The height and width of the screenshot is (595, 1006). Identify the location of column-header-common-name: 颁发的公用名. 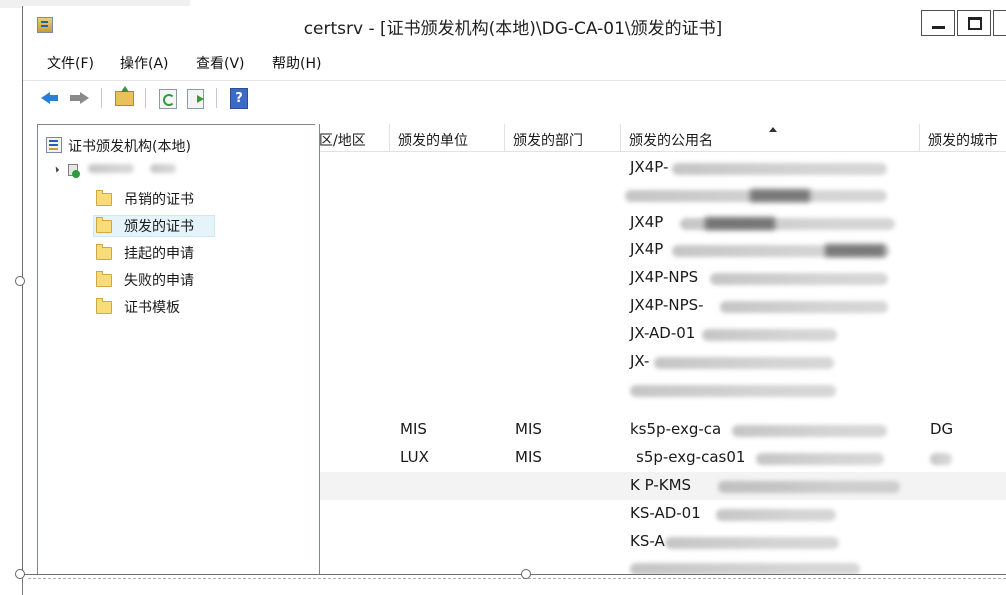
(770, 138).